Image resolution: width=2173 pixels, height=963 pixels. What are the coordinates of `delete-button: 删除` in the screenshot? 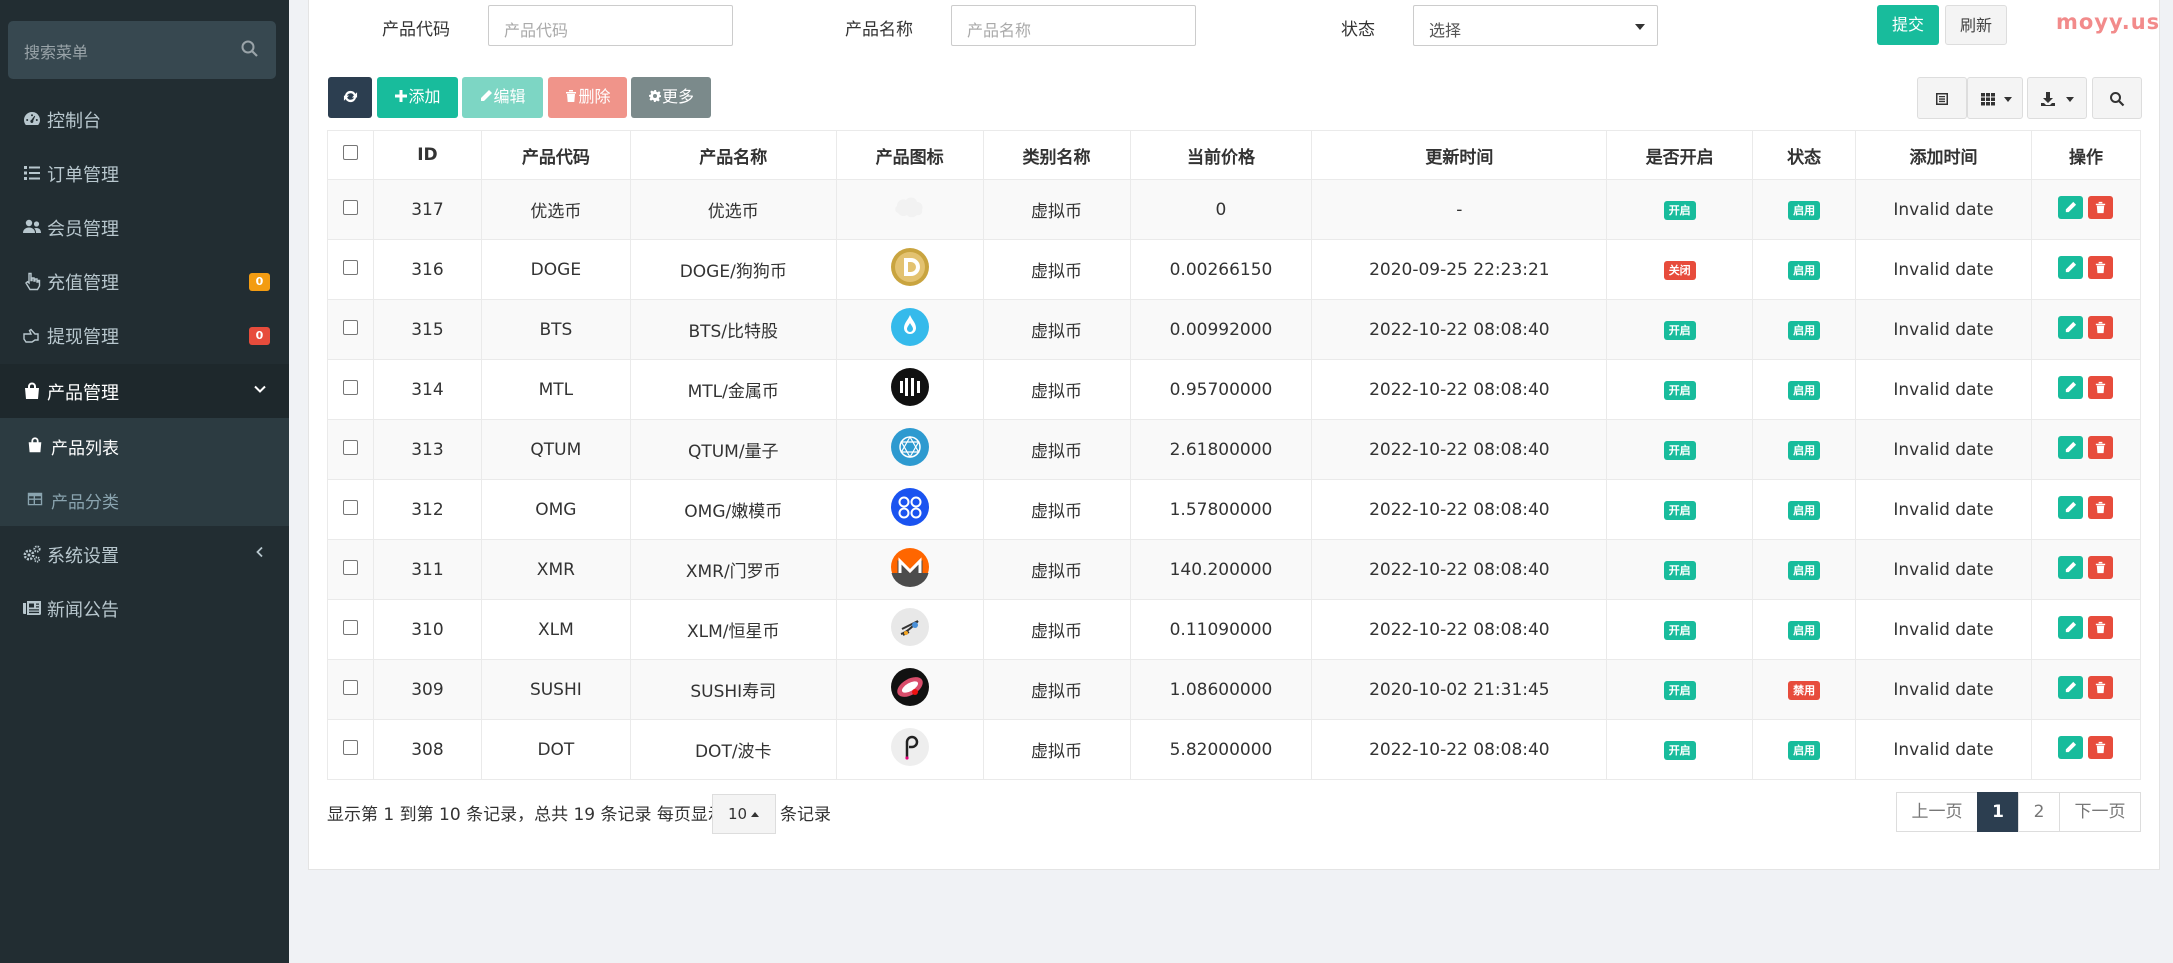 It's located at (587, 97).